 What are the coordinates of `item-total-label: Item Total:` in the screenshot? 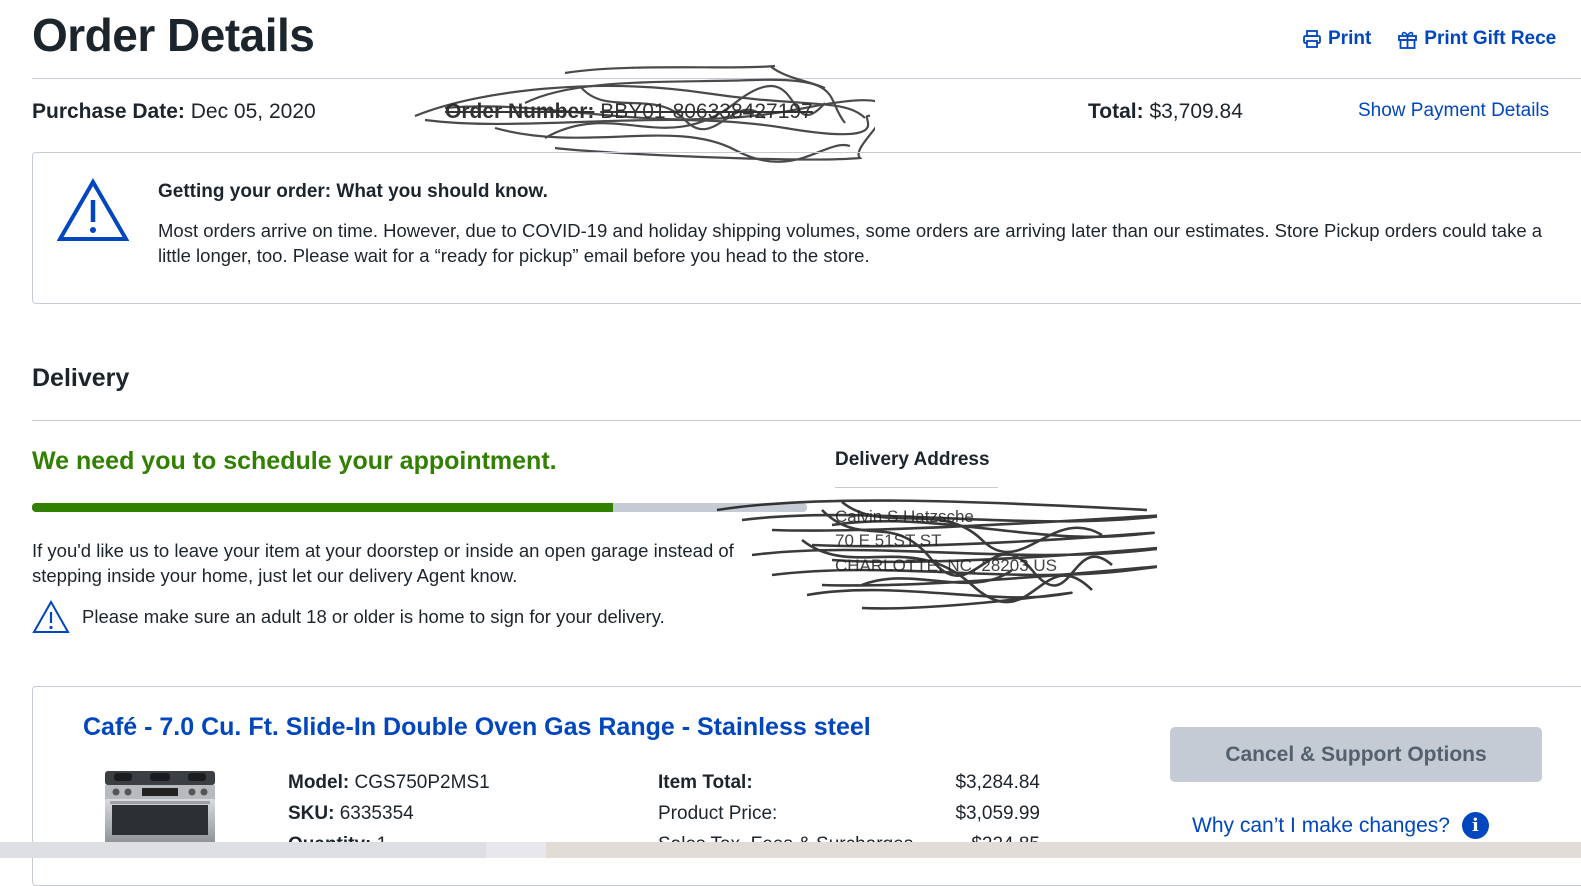 It's located at (705, 782).